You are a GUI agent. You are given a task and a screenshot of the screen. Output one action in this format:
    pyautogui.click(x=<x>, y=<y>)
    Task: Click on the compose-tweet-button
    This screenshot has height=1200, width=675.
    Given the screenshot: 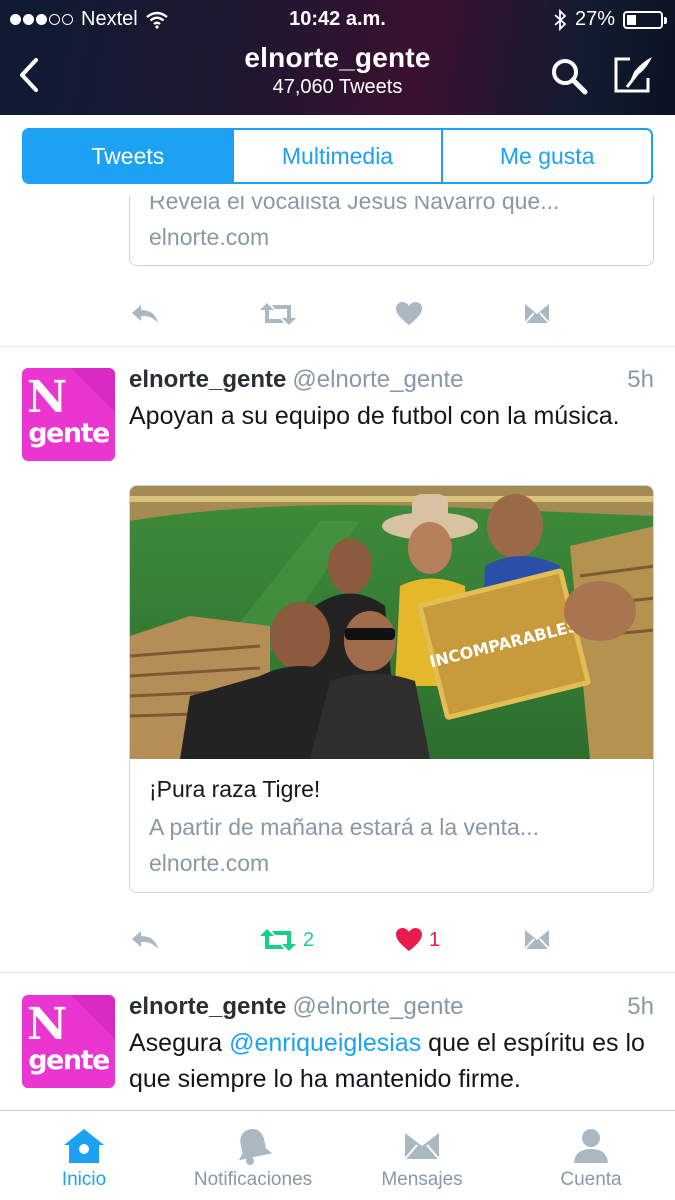 What is the action you would take?
    pyautogui.click(x=635, y=75)
    